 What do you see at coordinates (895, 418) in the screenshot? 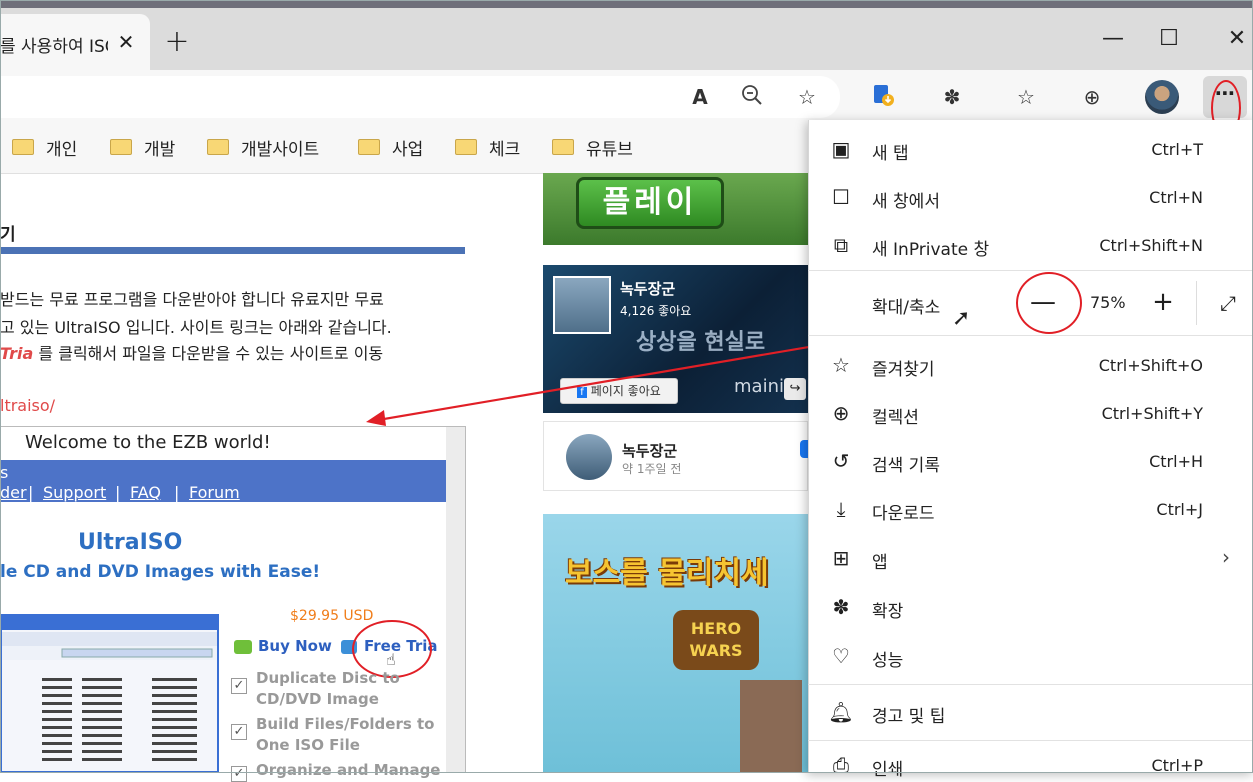
I see `menu-label: 컬렉션` at bounding box center [895, 418].